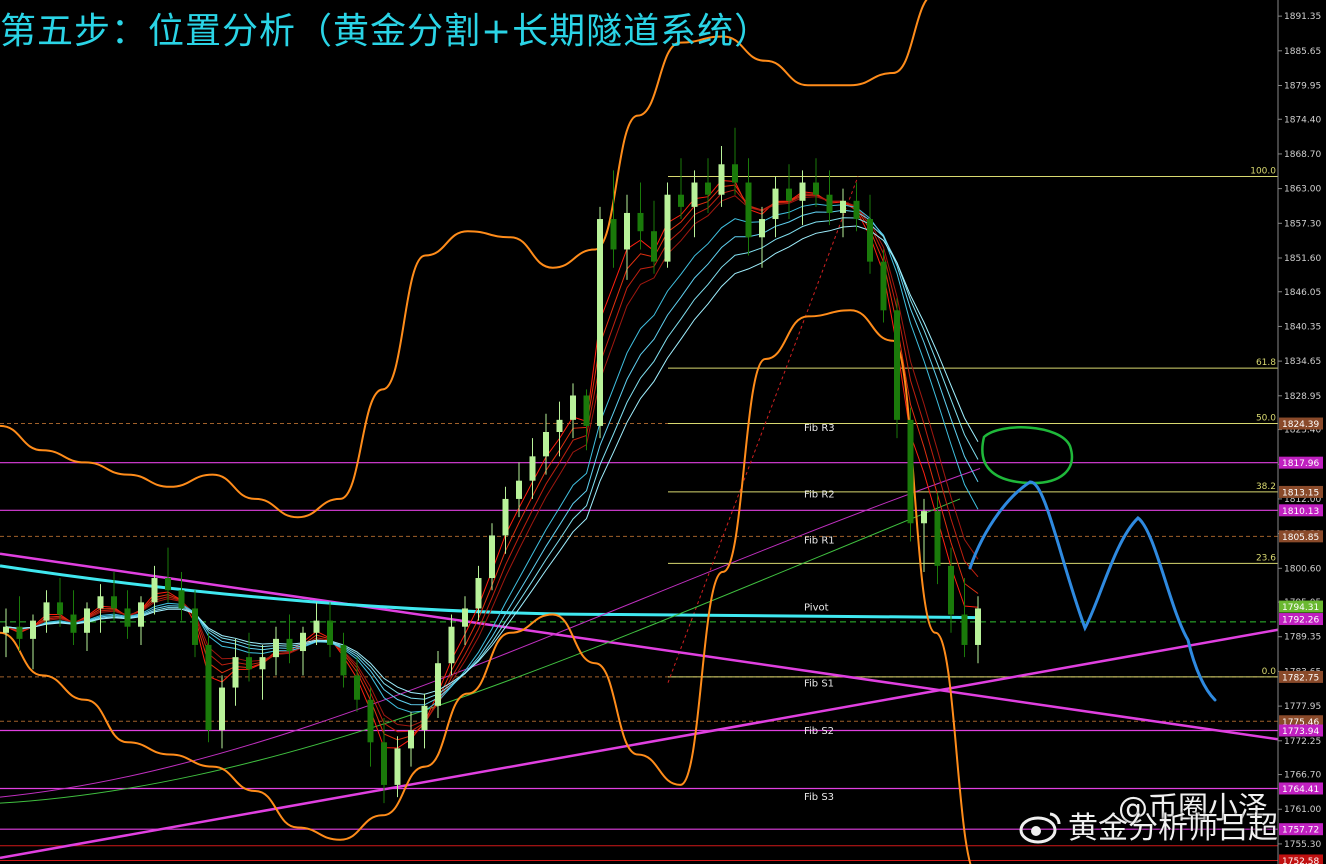  Describe the element at coordinates (1266, 419) in the screenshot. I see `fib-level-label: 50.0` at that location.